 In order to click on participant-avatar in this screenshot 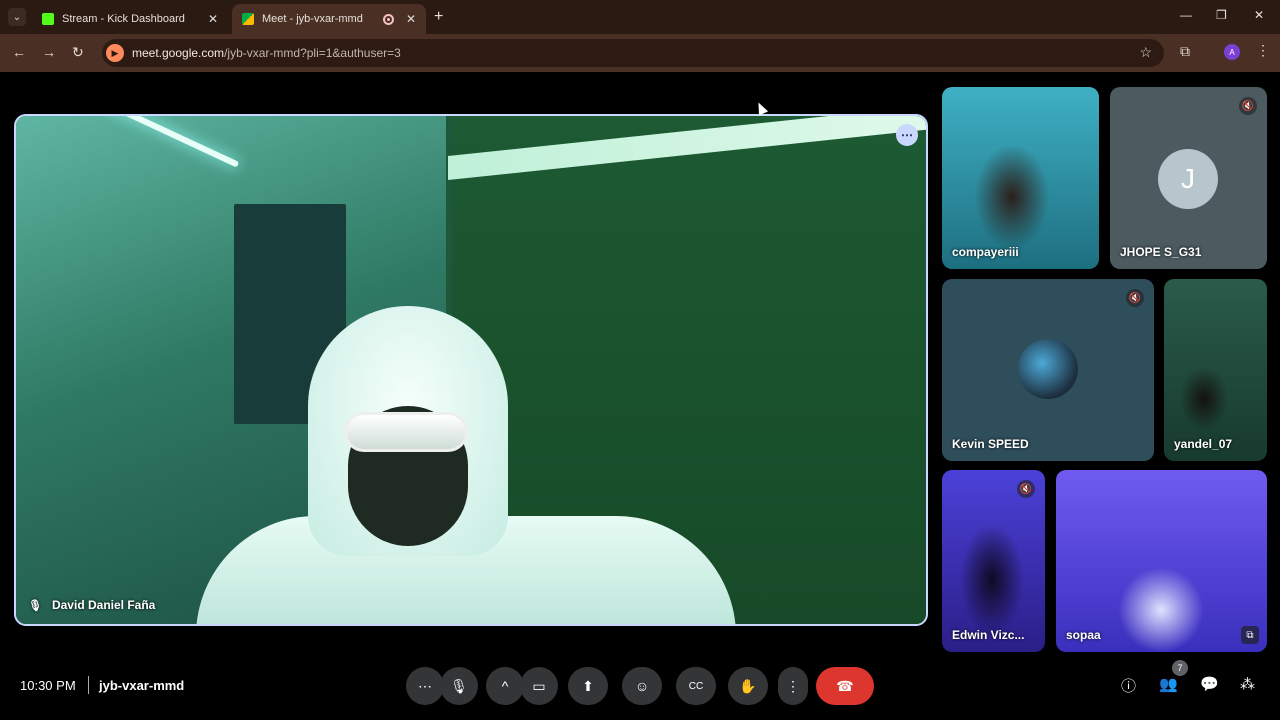, I will do `click(1048, 369)`.